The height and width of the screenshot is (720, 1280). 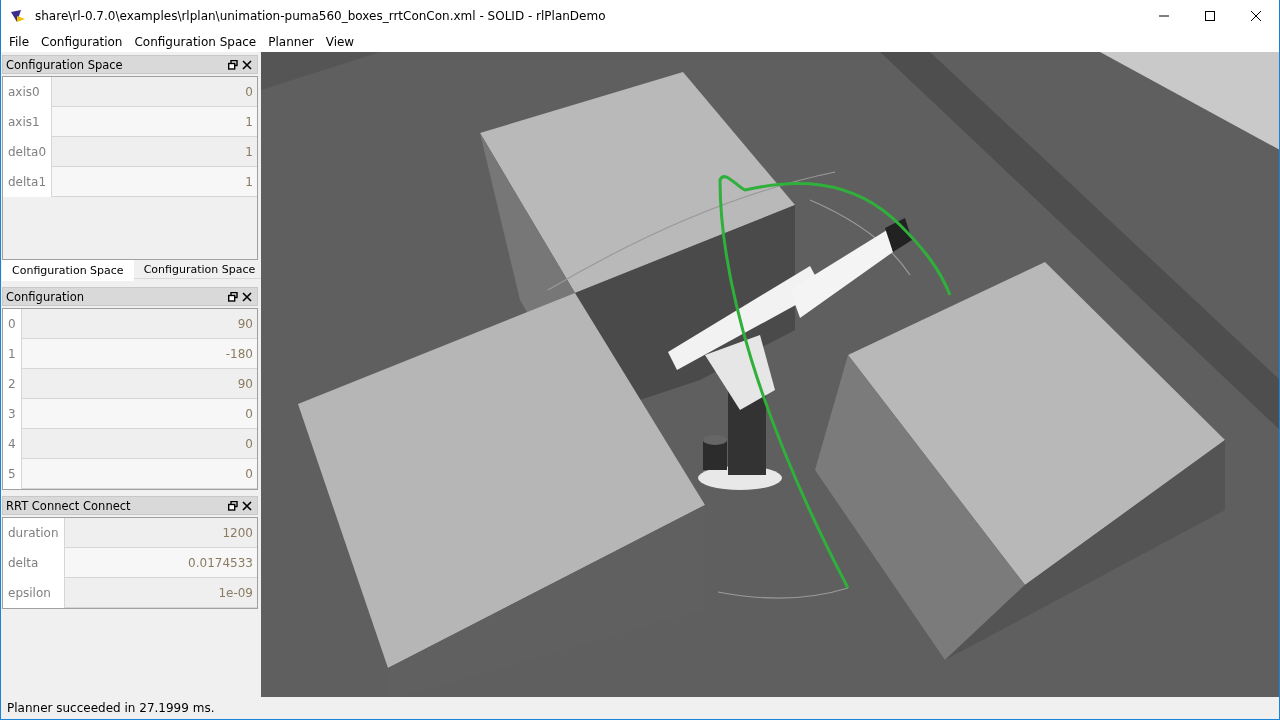 What do you see at coordinates (1210, 15) in the screenshot?
I see `maximize-icon` at bounding box center [1210, 15].